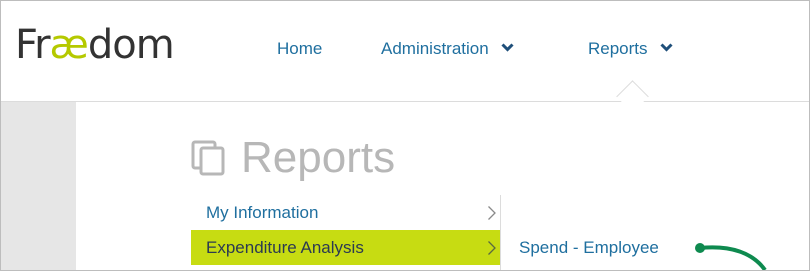 The width and height of the screenshot is (810, 271). What do you see at coordinates (731, 256) in the screenshot?
I see `annotation-pointer` at bounding box center [731, 256].